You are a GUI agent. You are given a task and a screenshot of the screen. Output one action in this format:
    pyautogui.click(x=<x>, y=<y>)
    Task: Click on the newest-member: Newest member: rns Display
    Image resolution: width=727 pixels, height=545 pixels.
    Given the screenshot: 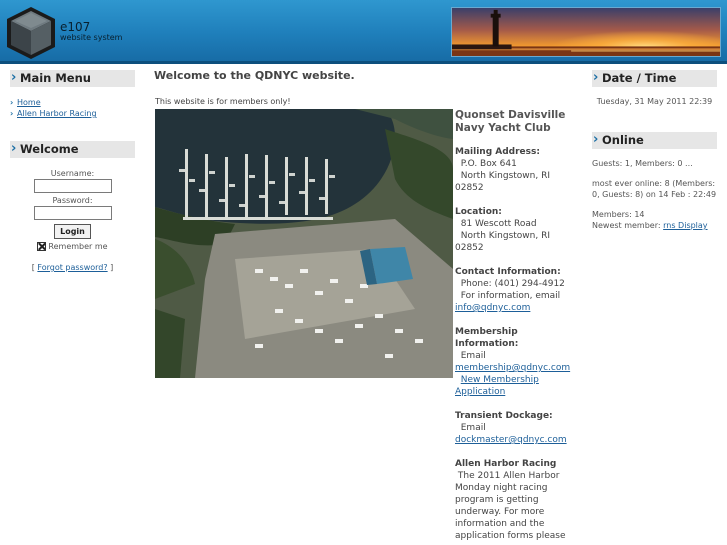 What is the action you would take?
    pyautogui.click(x=650, y=225)
    